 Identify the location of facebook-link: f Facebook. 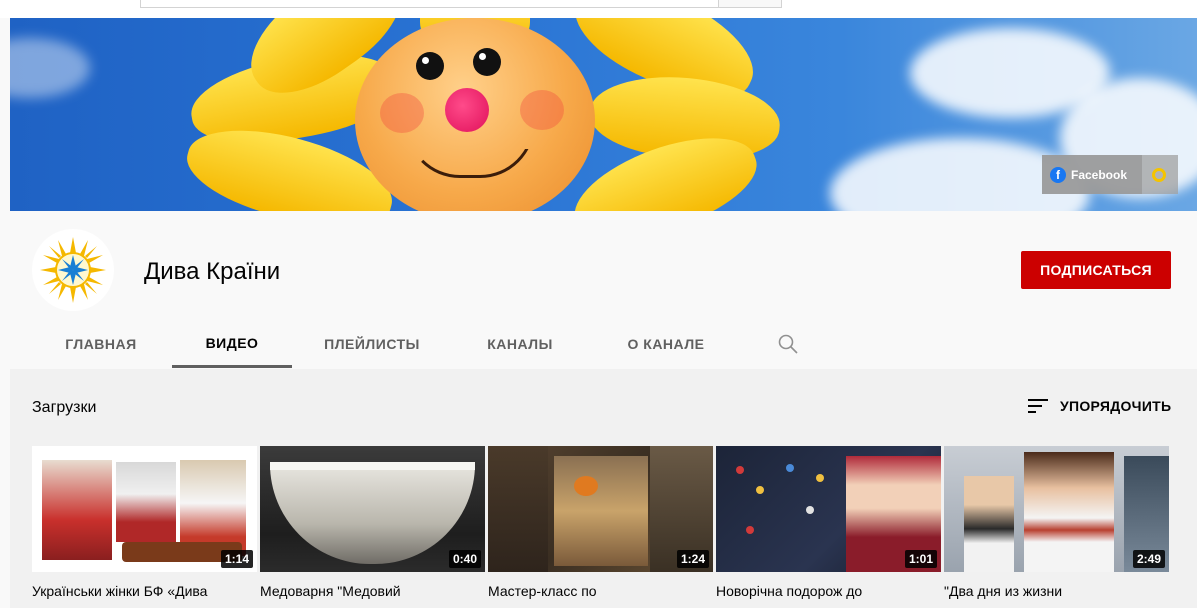
(1092, 174).